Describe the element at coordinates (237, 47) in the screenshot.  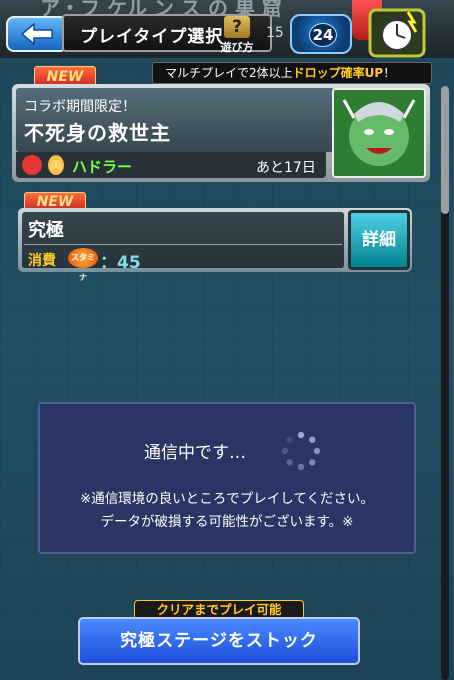
I see `help-label: 遊び方` at that location.